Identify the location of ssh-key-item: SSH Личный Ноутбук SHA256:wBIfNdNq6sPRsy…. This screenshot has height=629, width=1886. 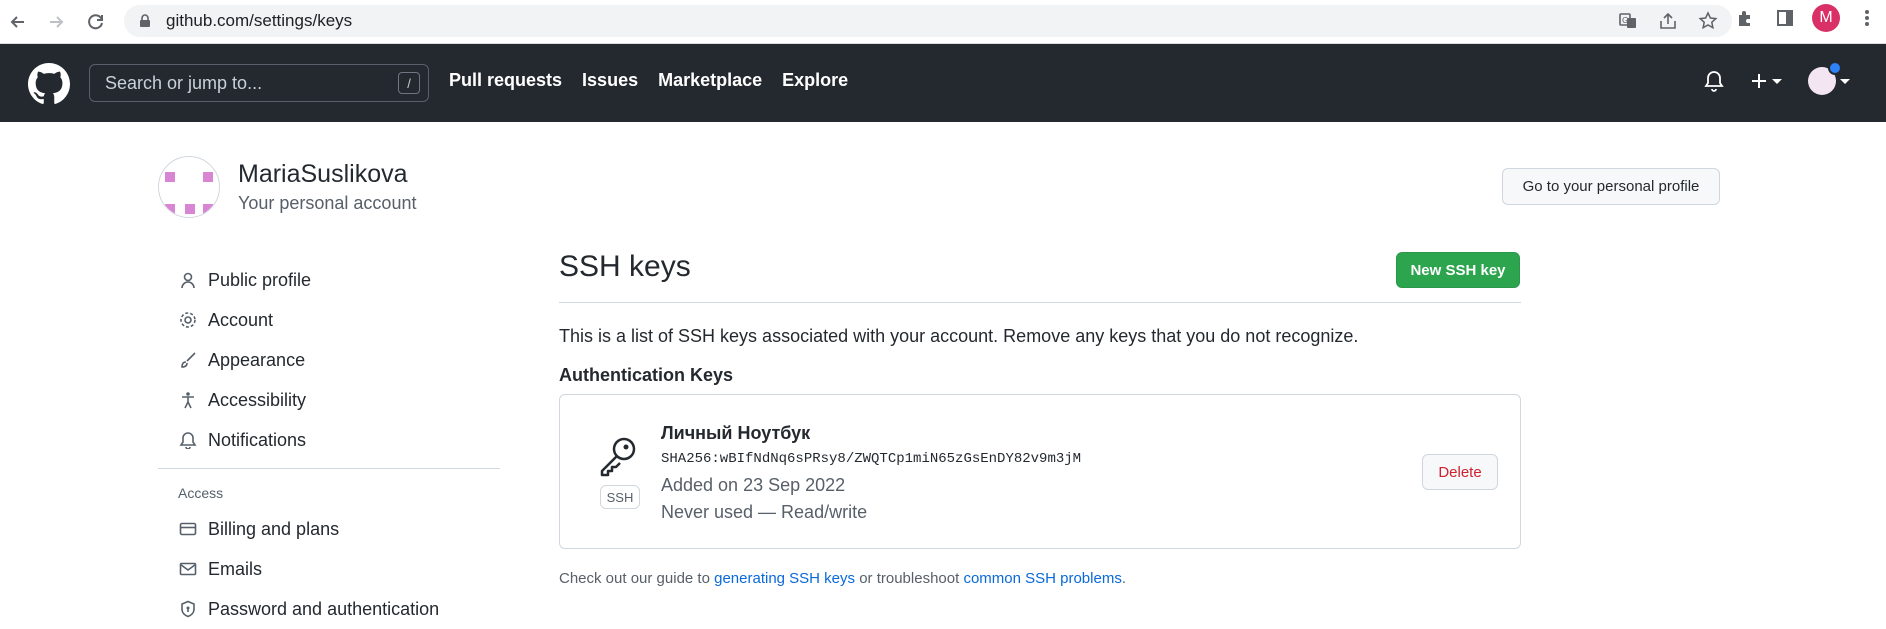
(1040, 471).